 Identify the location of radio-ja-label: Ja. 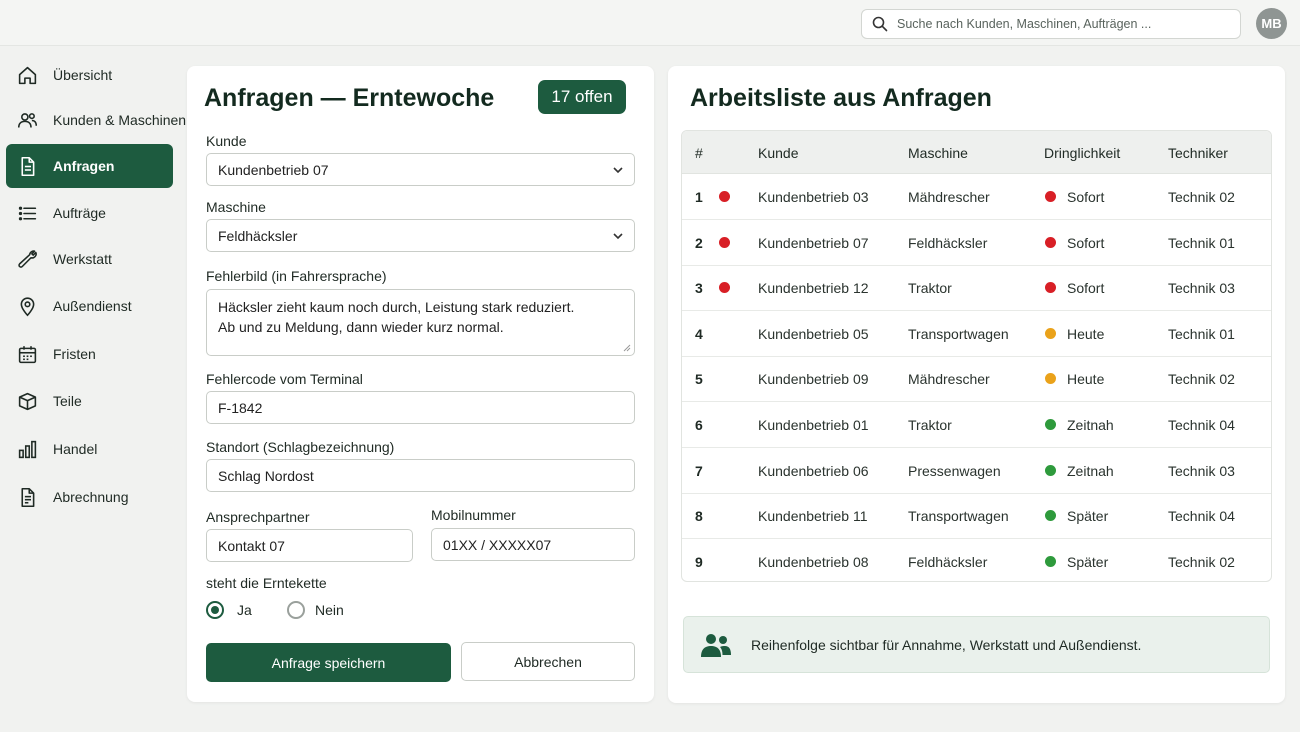
(244, 610).